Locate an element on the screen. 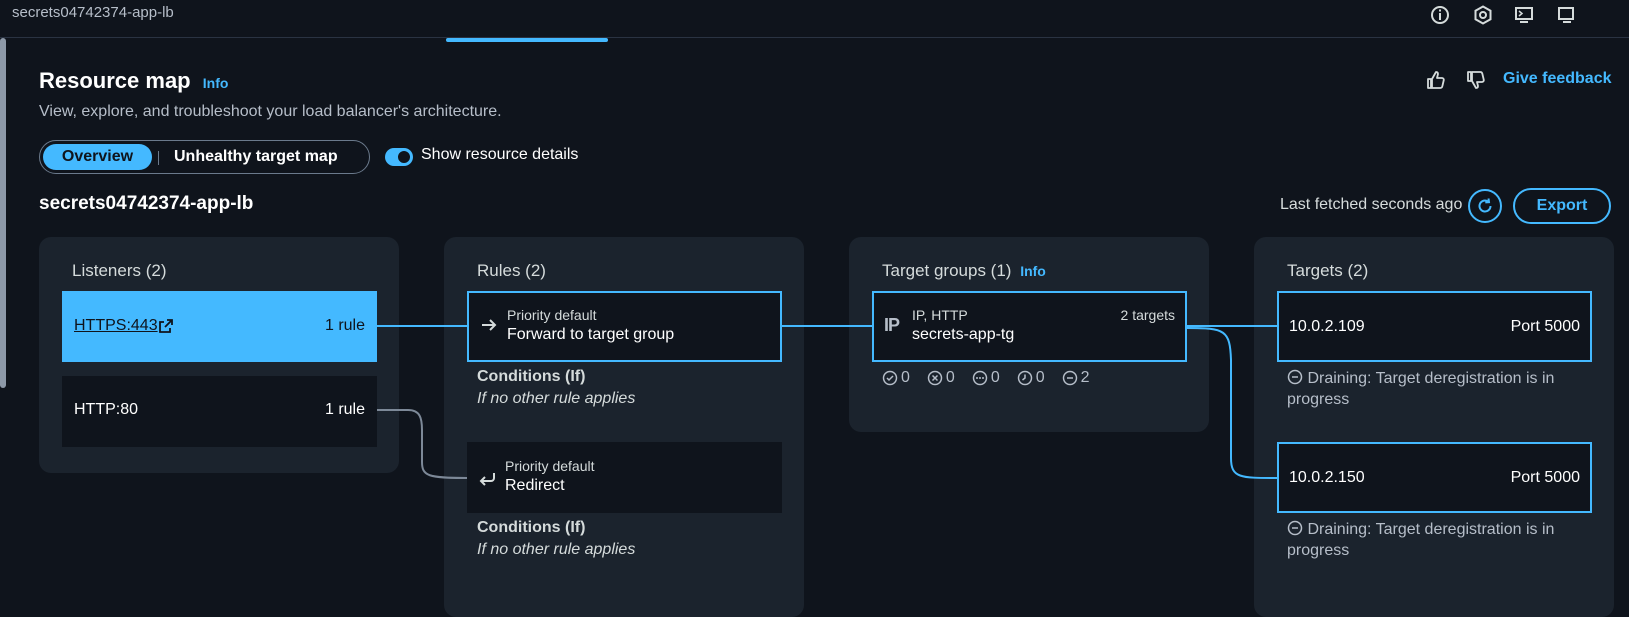 The width and height of the screenshot is (1629, 617). clock-icon is located at coordinates (1024, 378).